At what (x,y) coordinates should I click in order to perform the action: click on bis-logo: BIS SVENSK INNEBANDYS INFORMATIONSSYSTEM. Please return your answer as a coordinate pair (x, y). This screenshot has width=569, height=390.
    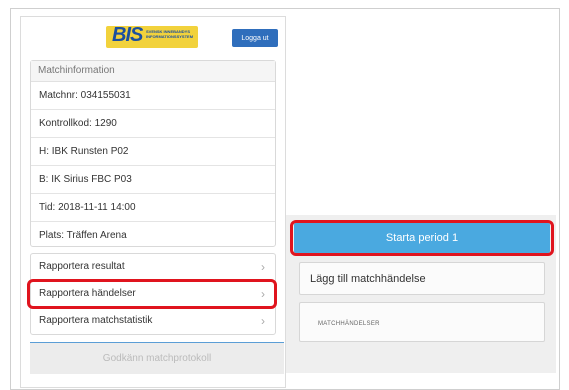
    Looking at the image, I should click on (152, 36).